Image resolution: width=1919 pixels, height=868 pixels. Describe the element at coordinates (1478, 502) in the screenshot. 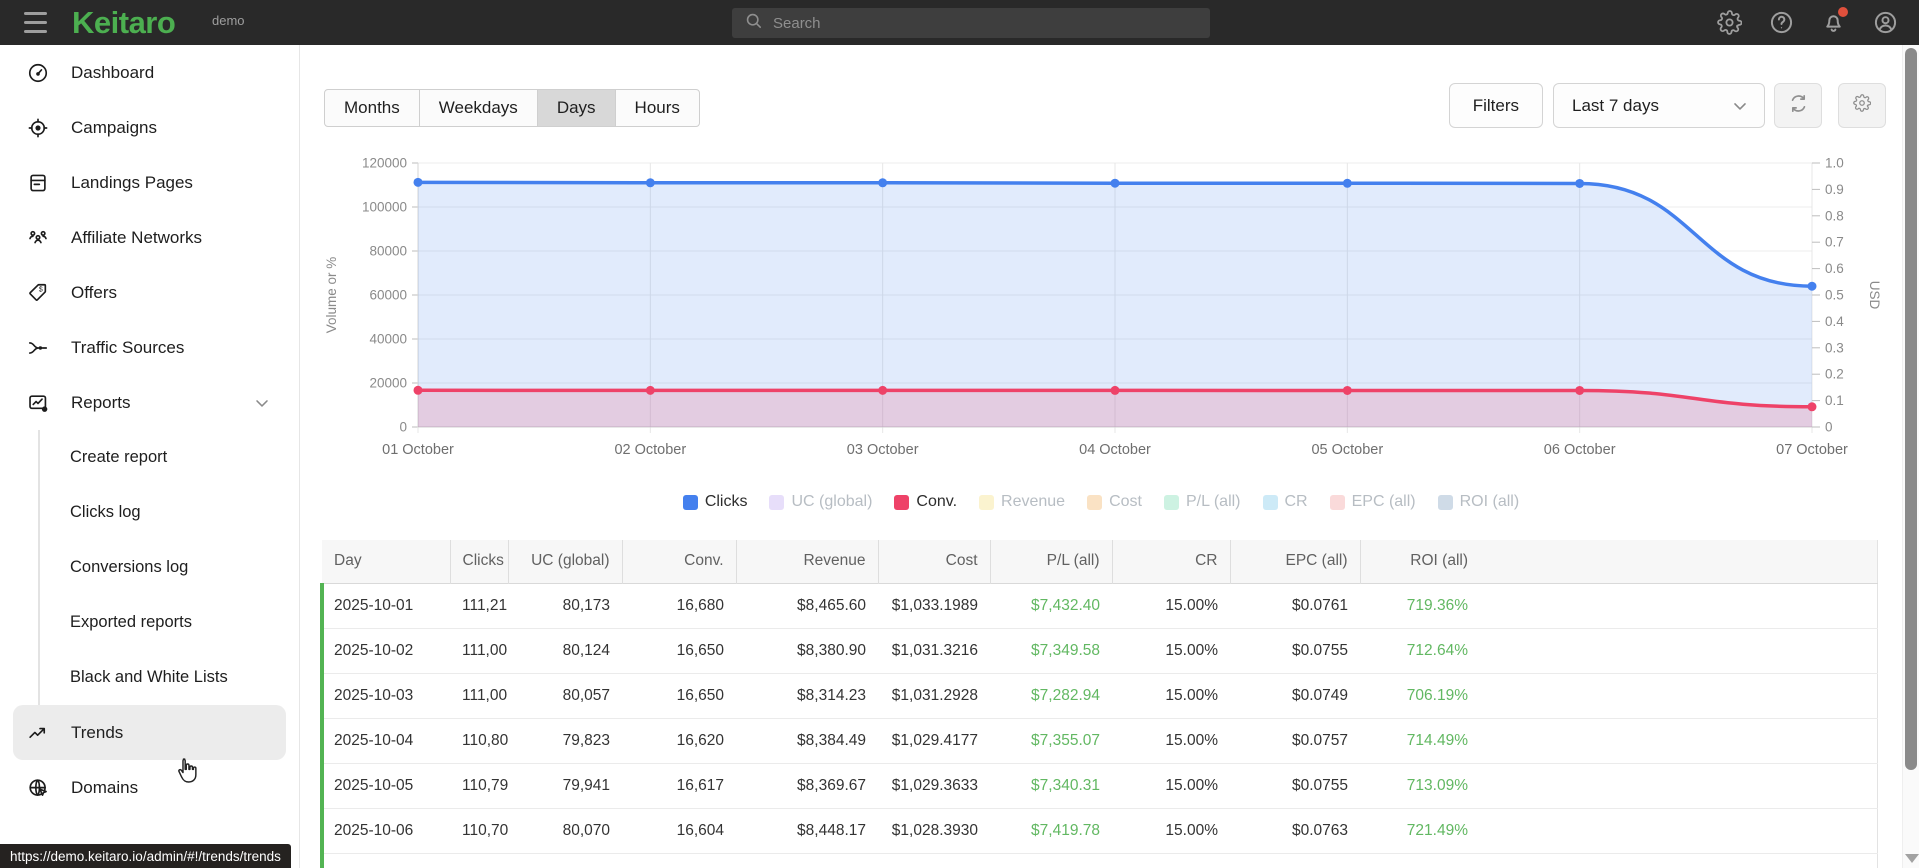

I see `legend-item-roi-all-: ROI (all)` at that location.